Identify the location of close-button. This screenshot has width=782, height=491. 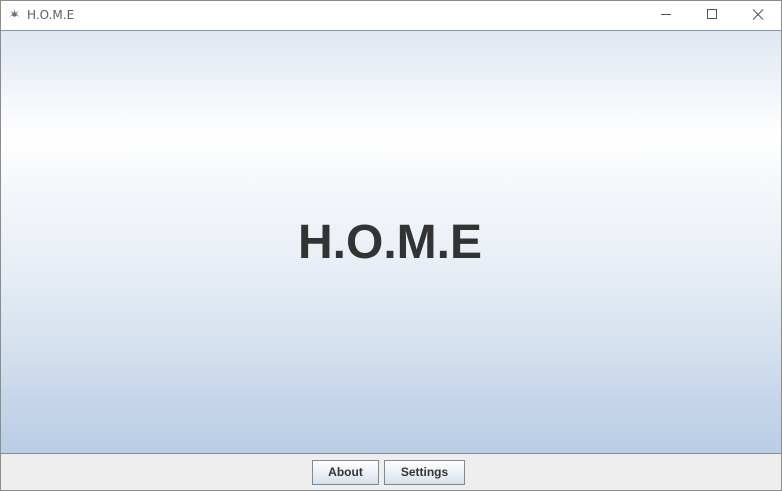
(758, 15).